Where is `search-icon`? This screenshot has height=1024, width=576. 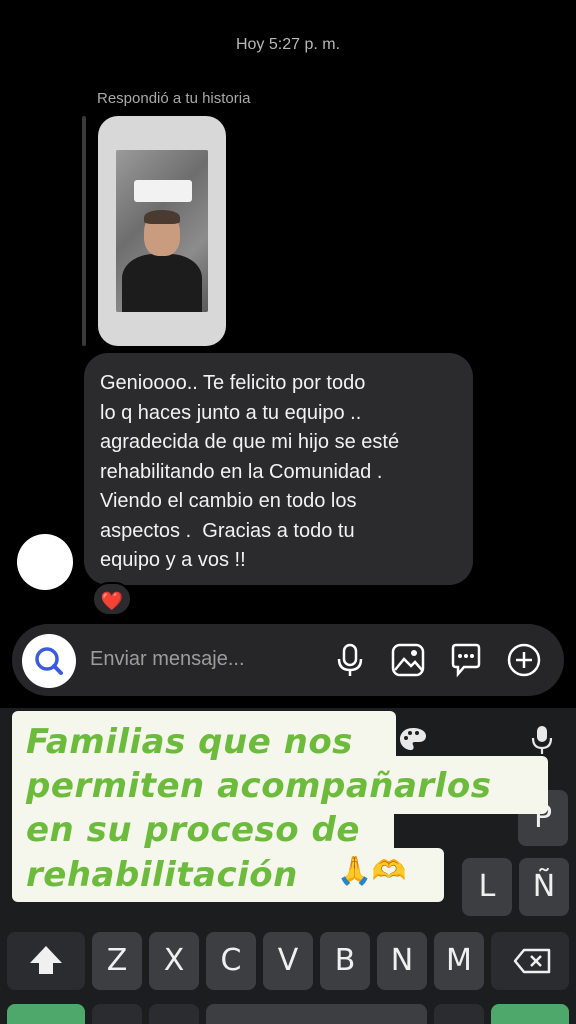 search-icon is located at coordinates (49, 661).